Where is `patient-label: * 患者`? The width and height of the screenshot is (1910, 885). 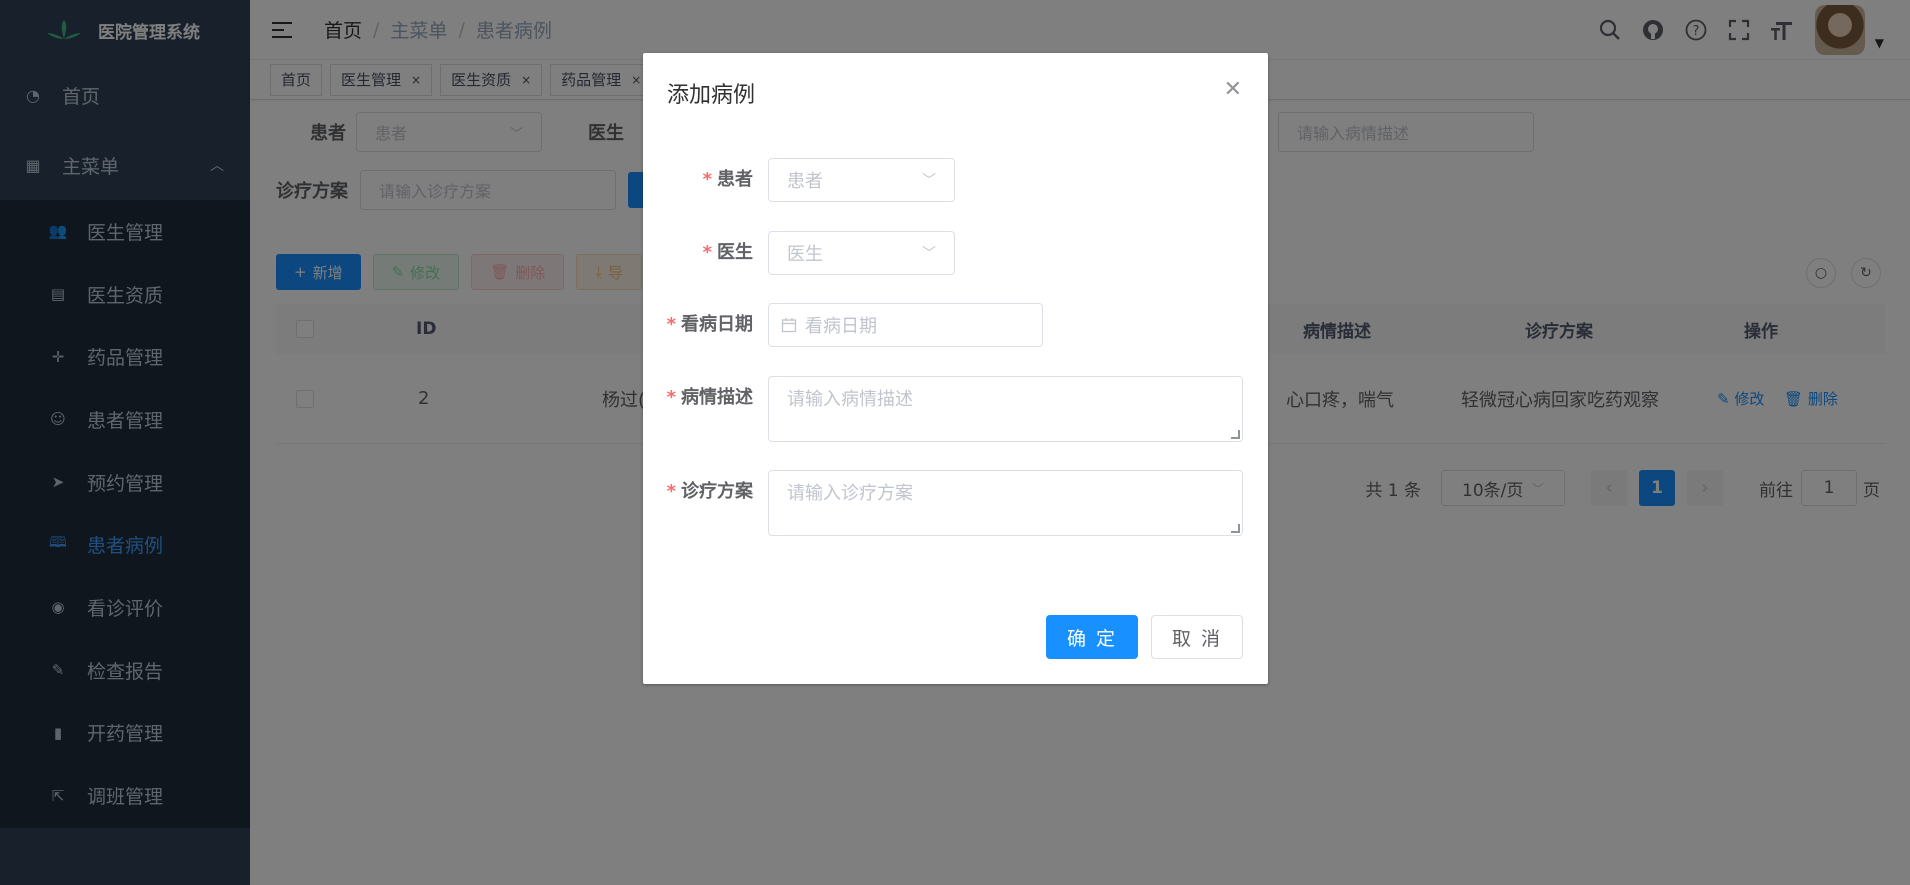
patient-label: * 患者 is located at coordinates (727, 179).